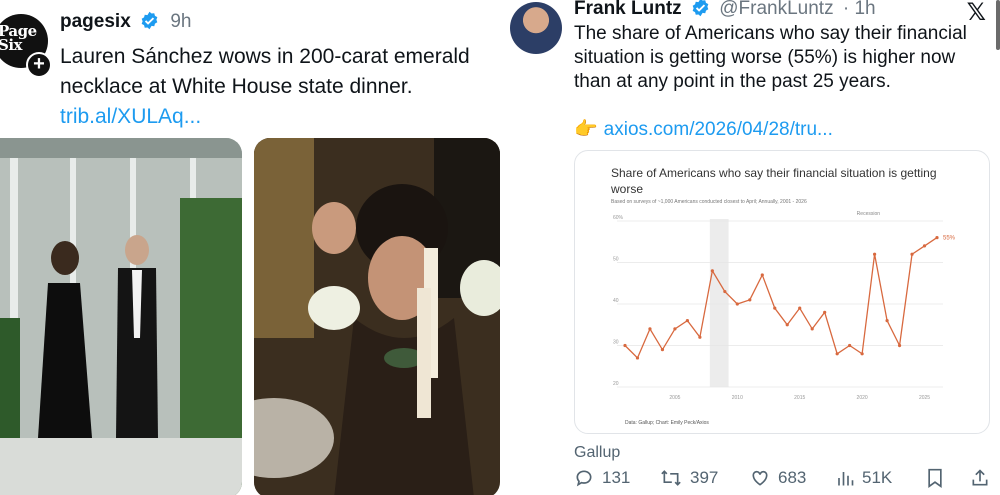  What do you see at coordinates (862, 398) in the screenshot?
I see `x-tick-label: 2020` at bounding box center [862, 398].